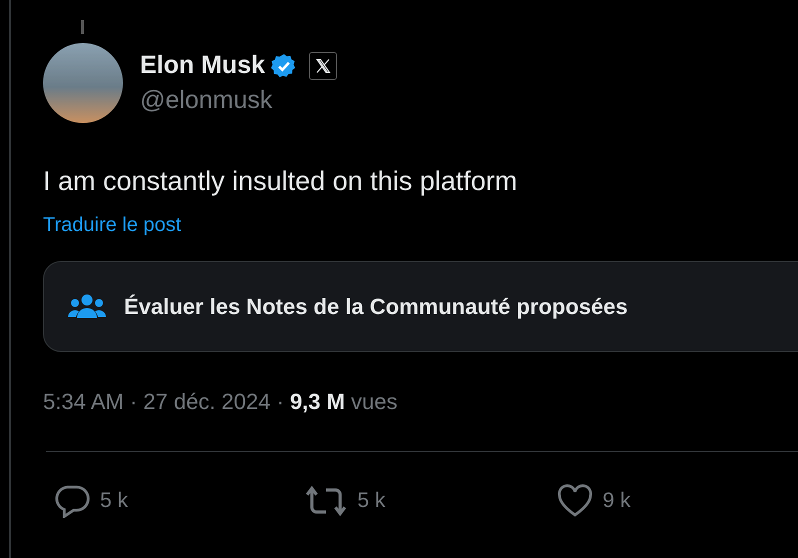  I want to click on repost-button: 5 k, so click(430, 501).